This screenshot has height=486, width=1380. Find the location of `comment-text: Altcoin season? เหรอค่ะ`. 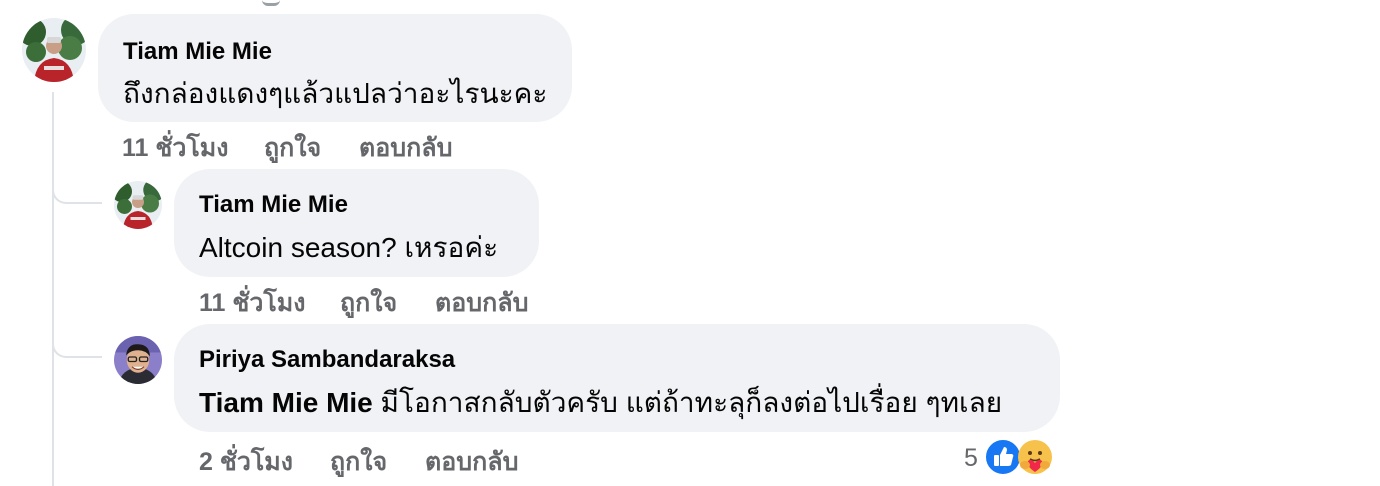

comment-text: Altcoin season? เหรอค่ะ is located at coordinates (349, 247).